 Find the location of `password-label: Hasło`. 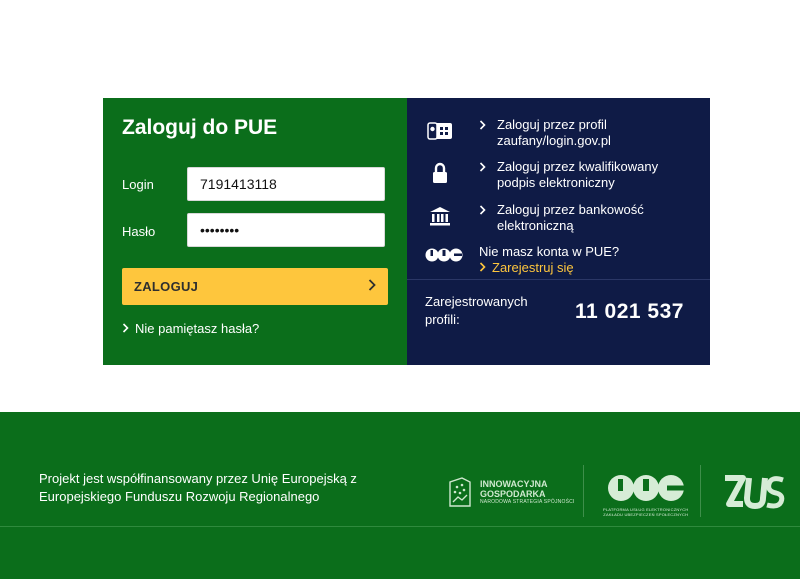

password-label: Hasło is located at coordinates (139, 231).